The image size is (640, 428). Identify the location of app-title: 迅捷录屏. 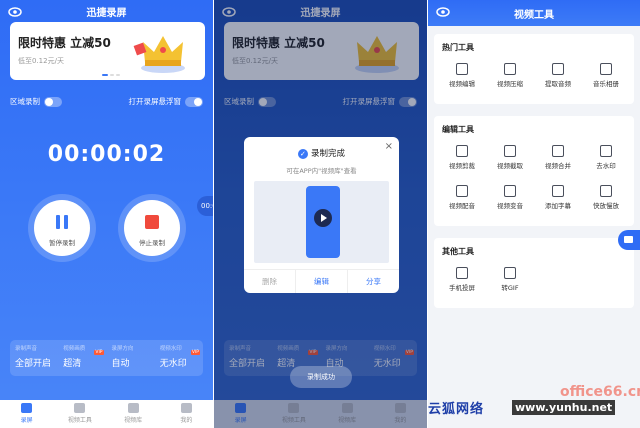
(106, 13).